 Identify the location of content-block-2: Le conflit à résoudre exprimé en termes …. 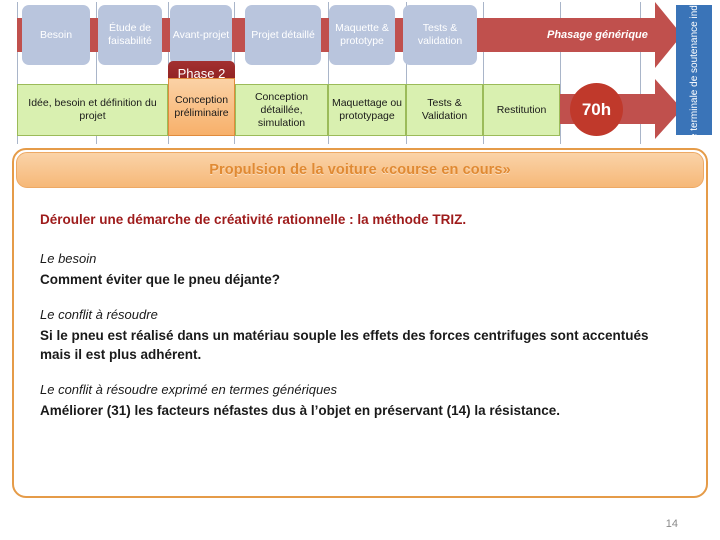
(360, 401).